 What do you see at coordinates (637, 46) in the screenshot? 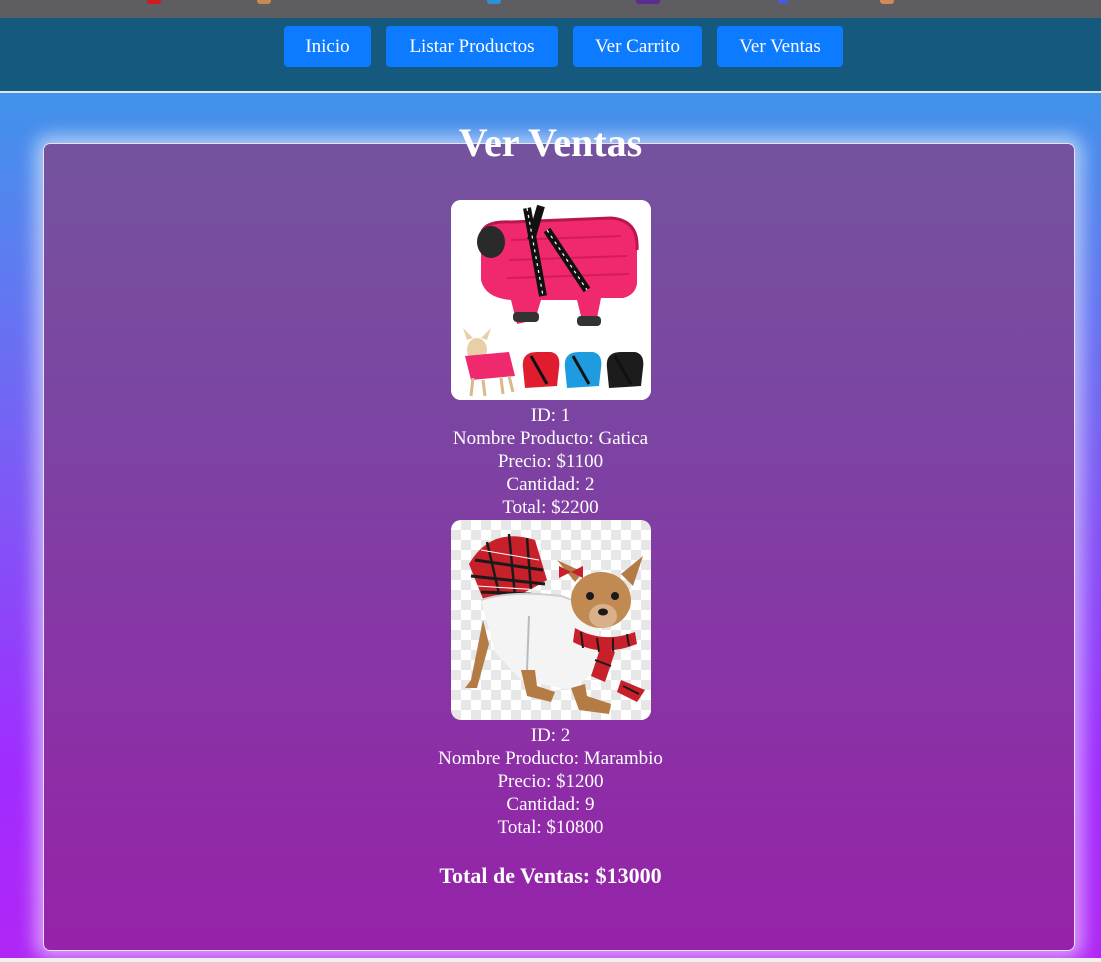
I see `nav-ver-carrito-button: Ver Carrito` at bounding box center [637, 46].